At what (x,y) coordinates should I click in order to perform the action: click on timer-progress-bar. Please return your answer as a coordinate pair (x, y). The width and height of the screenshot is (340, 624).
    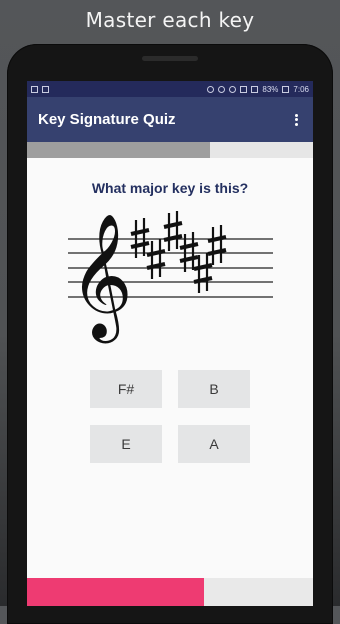
    Looking at the image, I should click on (170, 592).